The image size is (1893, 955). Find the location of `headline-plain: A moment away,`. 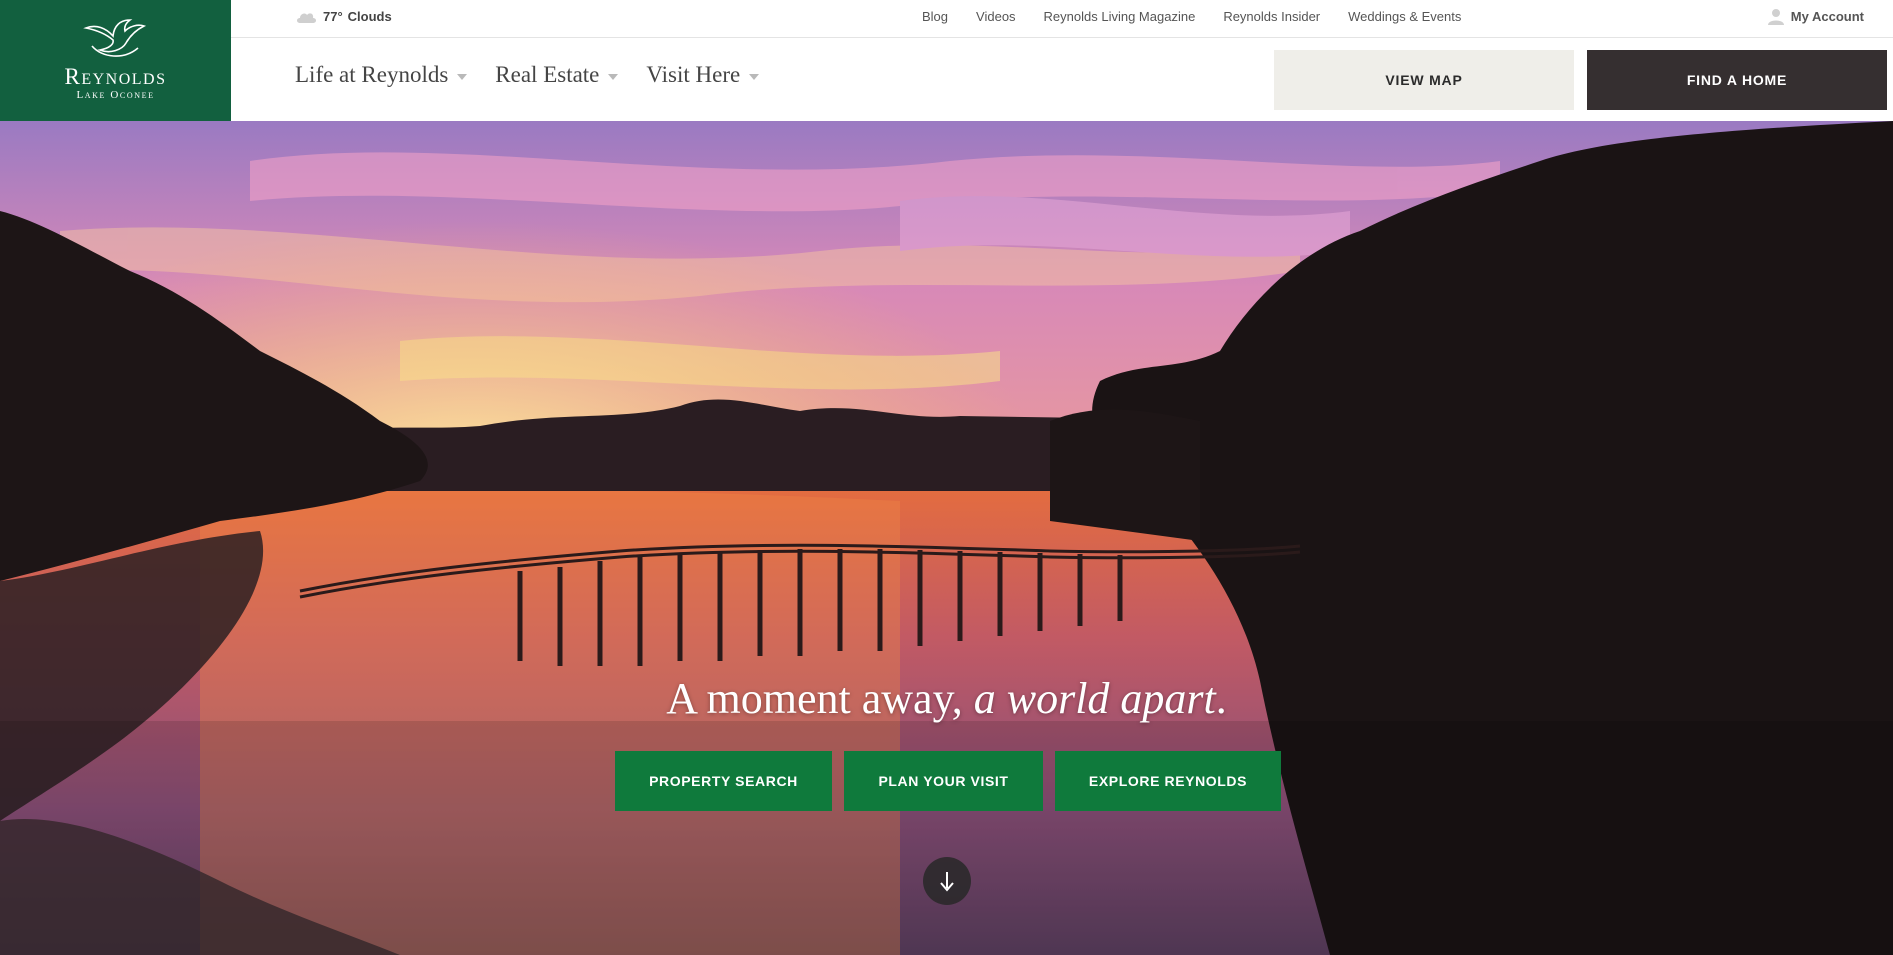

headline-plain: A moment away, is located at coordinates (814, 698).